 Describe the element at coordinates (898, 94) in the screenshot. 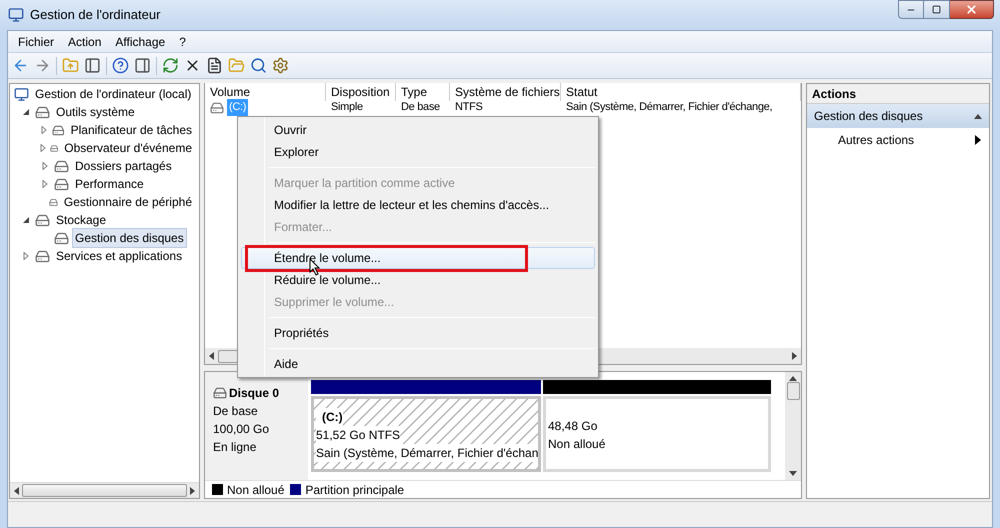

I see `actions-title: Actions` at that location.